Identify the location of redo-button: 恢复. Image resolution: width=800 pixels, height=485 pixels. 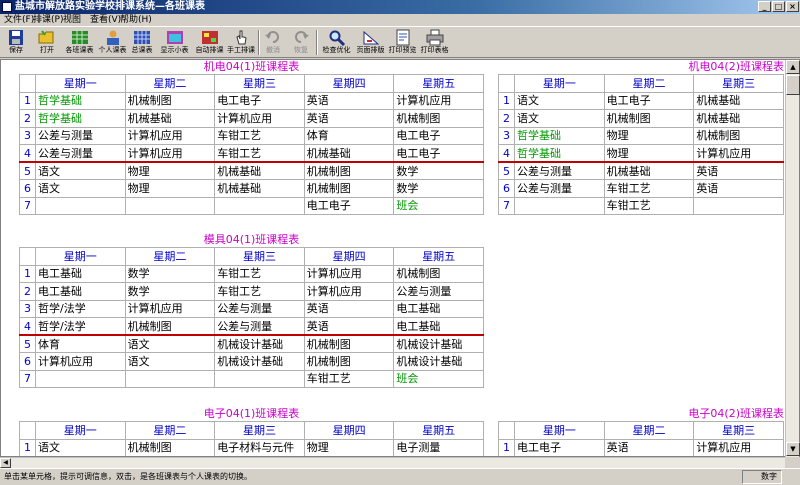
(301, 42).